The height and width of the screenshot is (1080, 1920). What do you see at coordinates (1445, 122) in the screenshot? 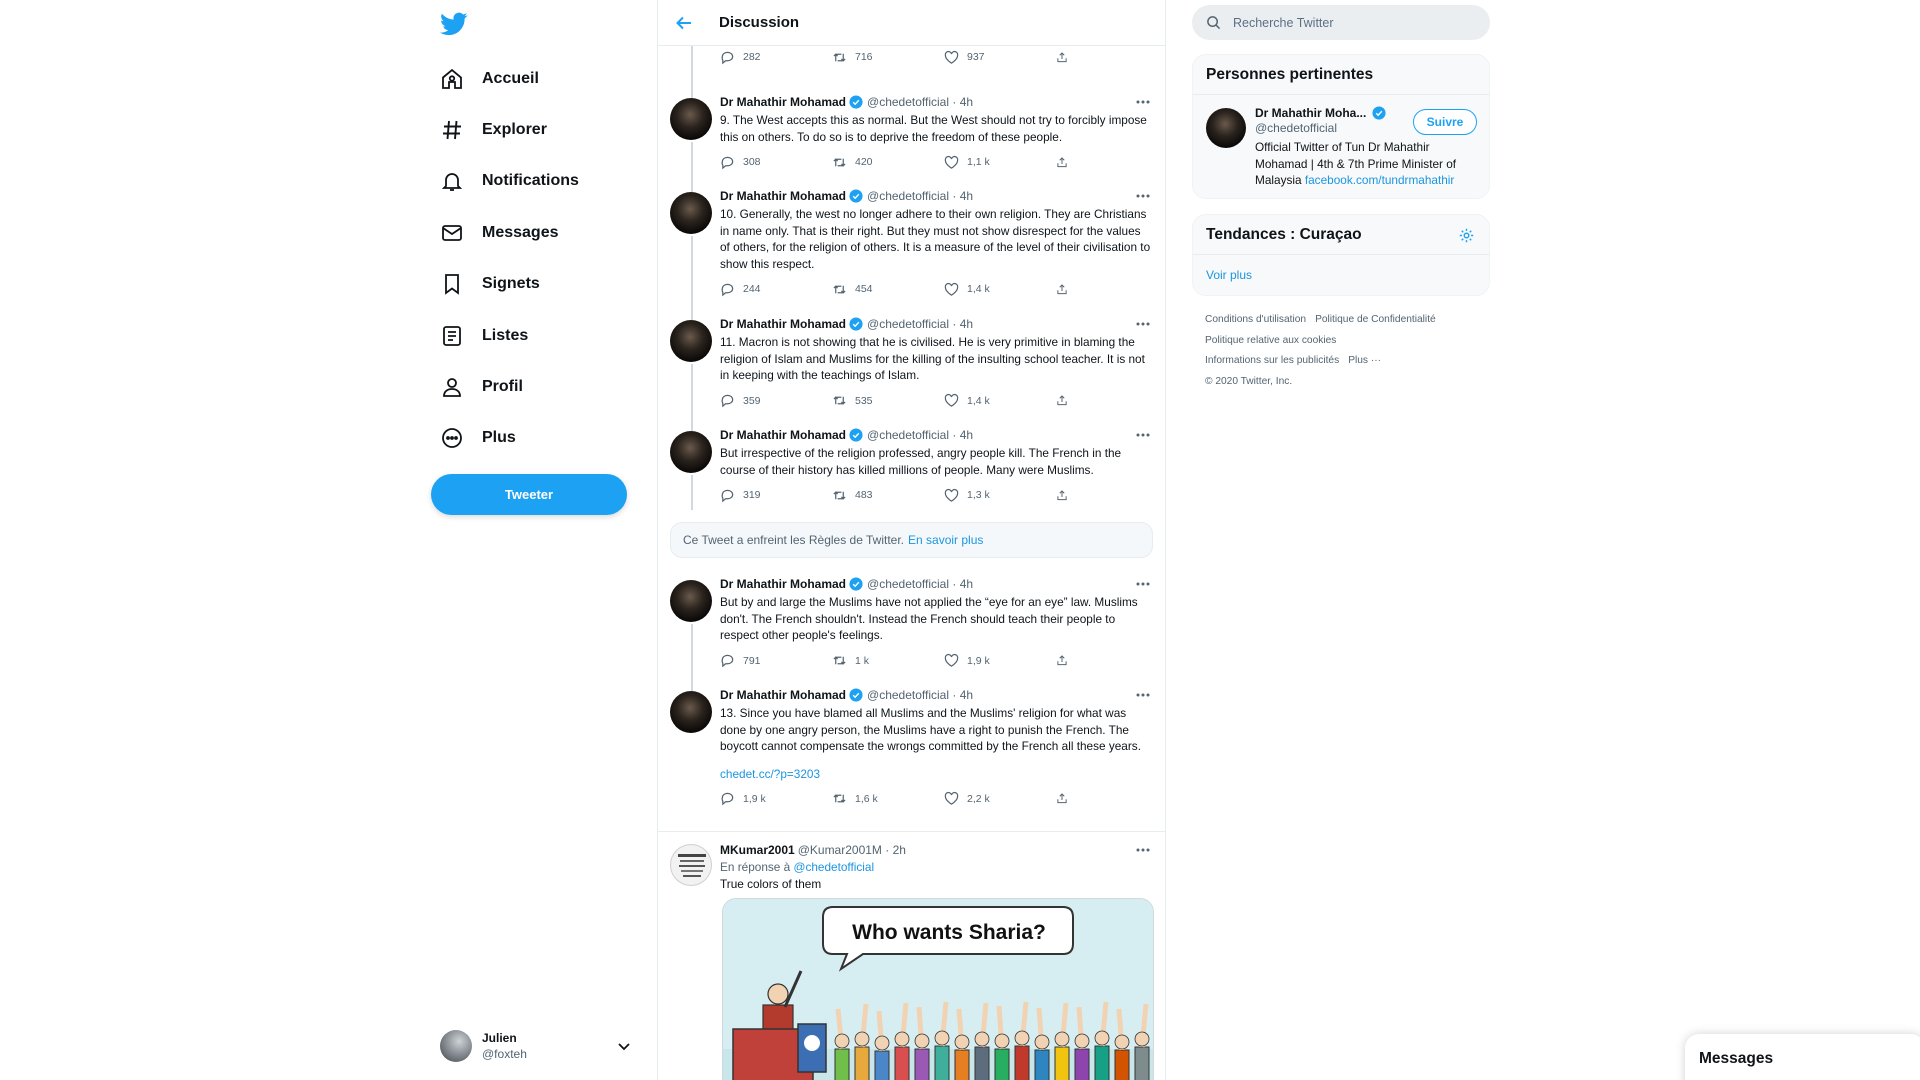
I see `follow-button: Suivre` at bounding box center [1445, 122].